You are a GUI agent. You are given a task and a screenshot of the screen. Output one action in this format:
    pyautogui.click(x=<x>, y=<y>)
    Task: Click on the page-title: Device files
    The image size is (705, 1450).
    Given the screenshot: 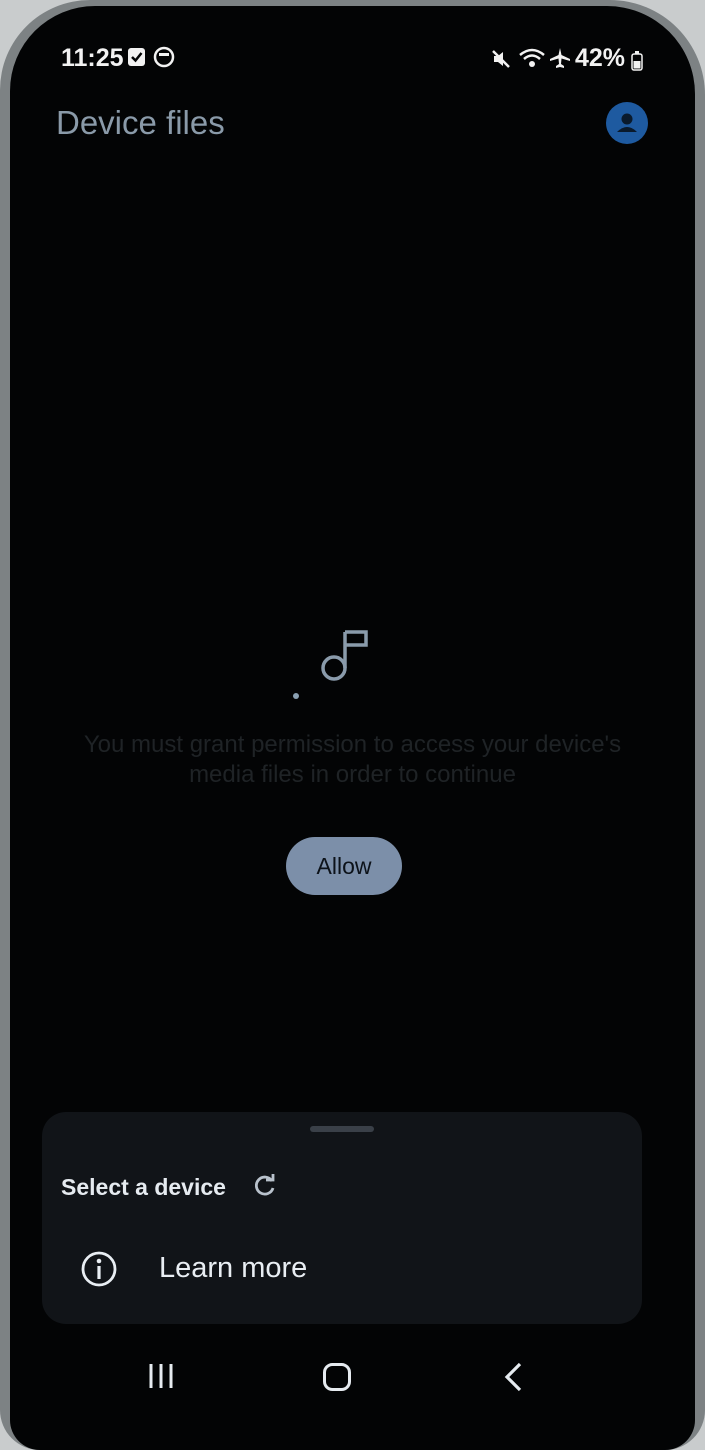 What is the action you would take?
    pyautogui.click(x=140, y=122)
    